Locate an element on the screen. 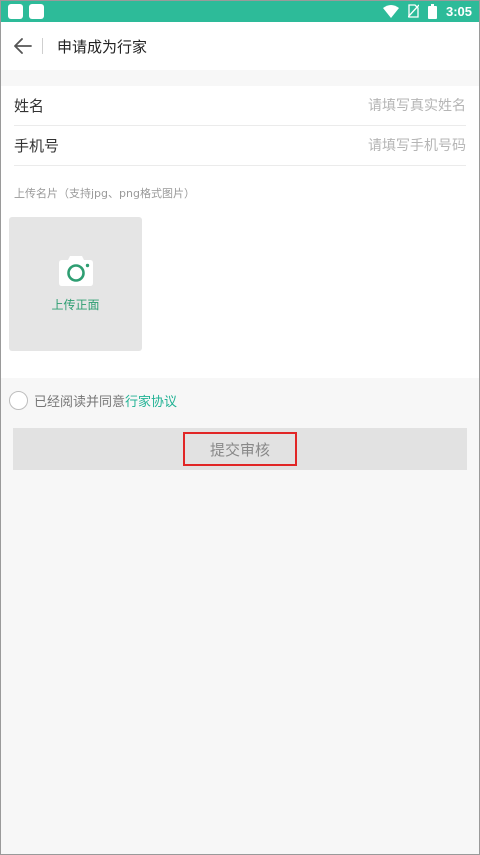  name-label: 姓名 is located at coordinates (29, 106).